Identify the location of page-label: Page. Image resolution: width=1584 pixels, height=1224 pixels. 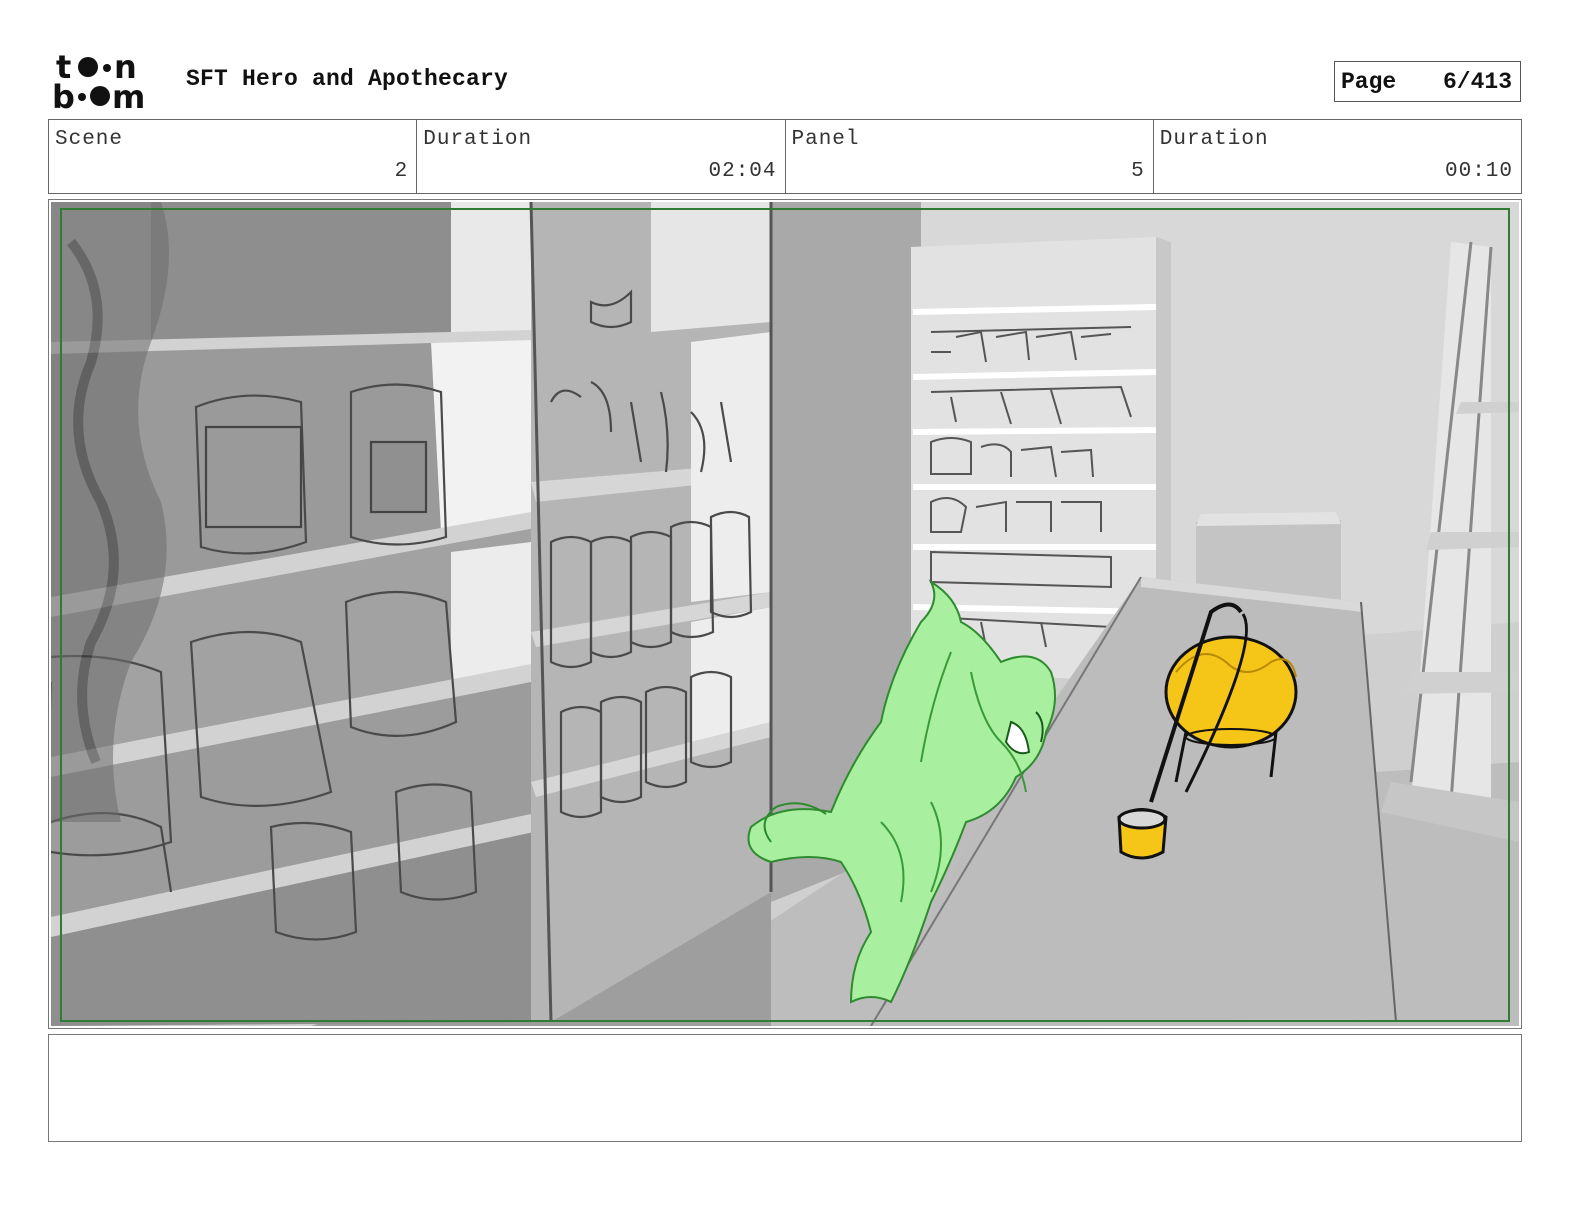
(1369, 81).